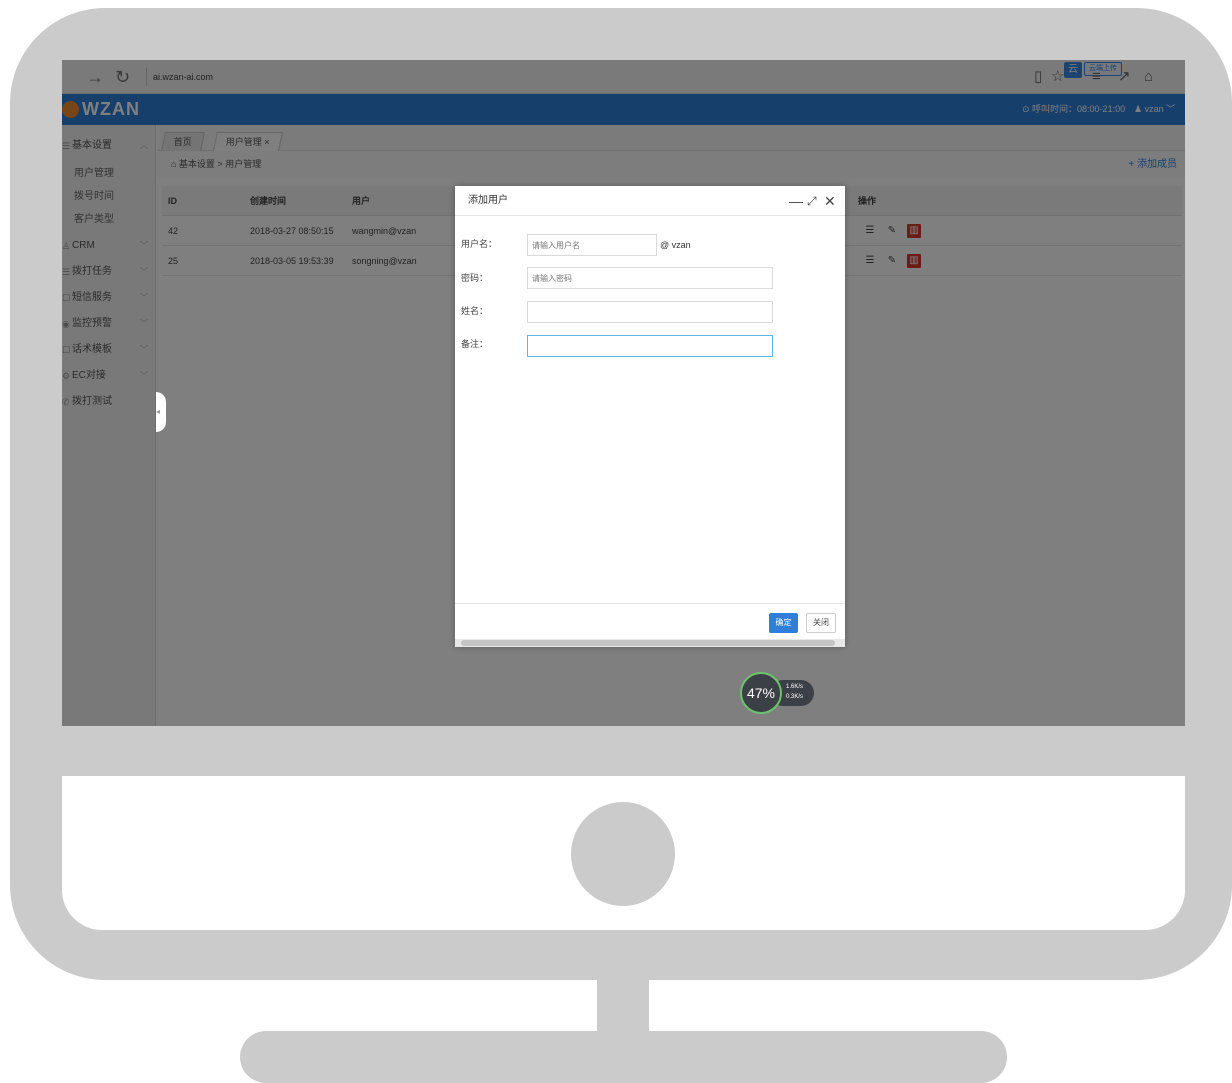  I want to click on close-button: 关闭, so click(821, 623).